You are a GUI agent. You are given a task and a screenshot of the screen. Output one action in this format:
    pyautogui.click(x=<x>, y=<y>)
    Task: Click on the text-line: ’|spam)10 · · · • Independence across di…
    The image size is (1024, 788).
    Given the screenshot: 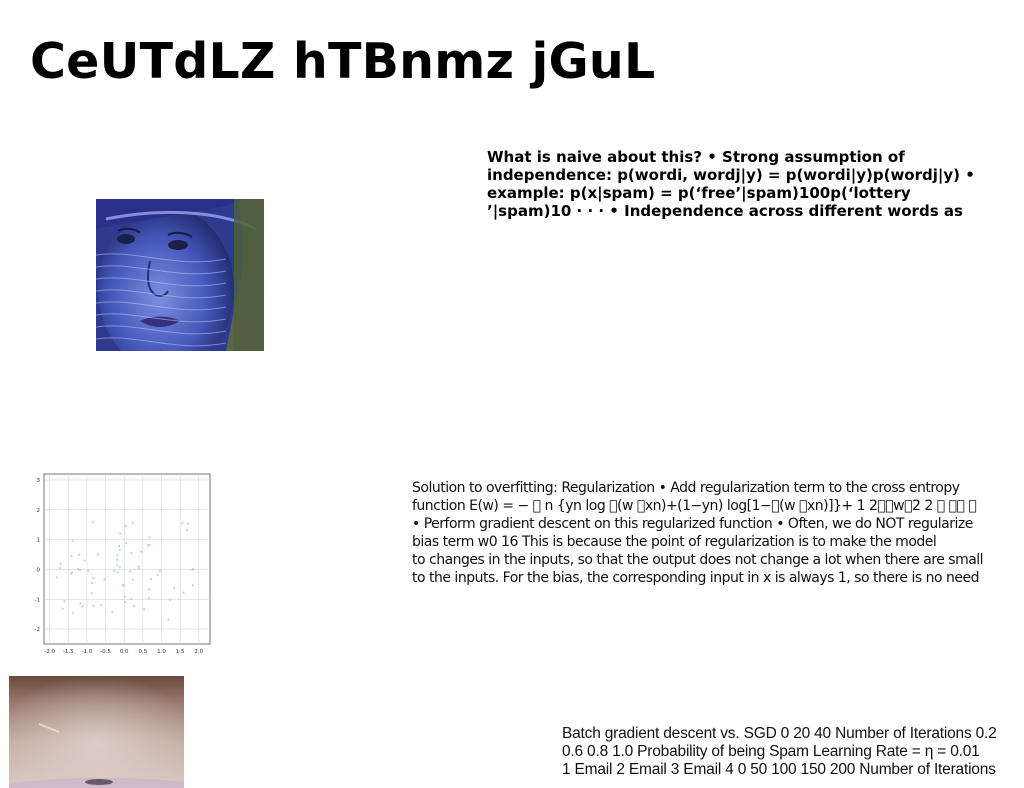 What is the action you would take?
    pyautogui.click(x=725, y=211)
    